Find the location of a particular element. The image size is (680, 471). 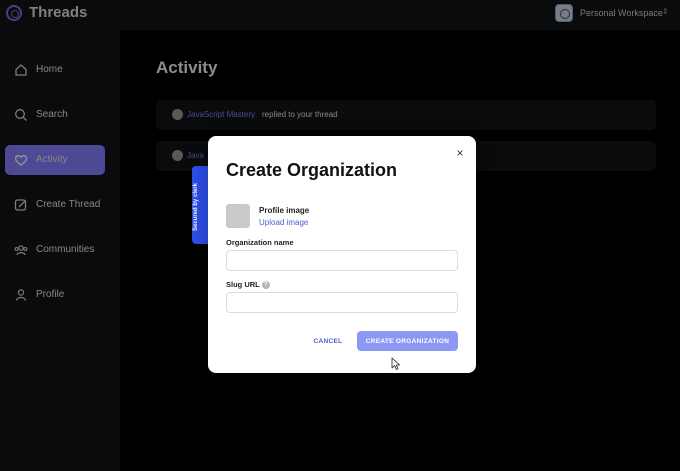

organization-name-input is located at coordinates (342, 260).